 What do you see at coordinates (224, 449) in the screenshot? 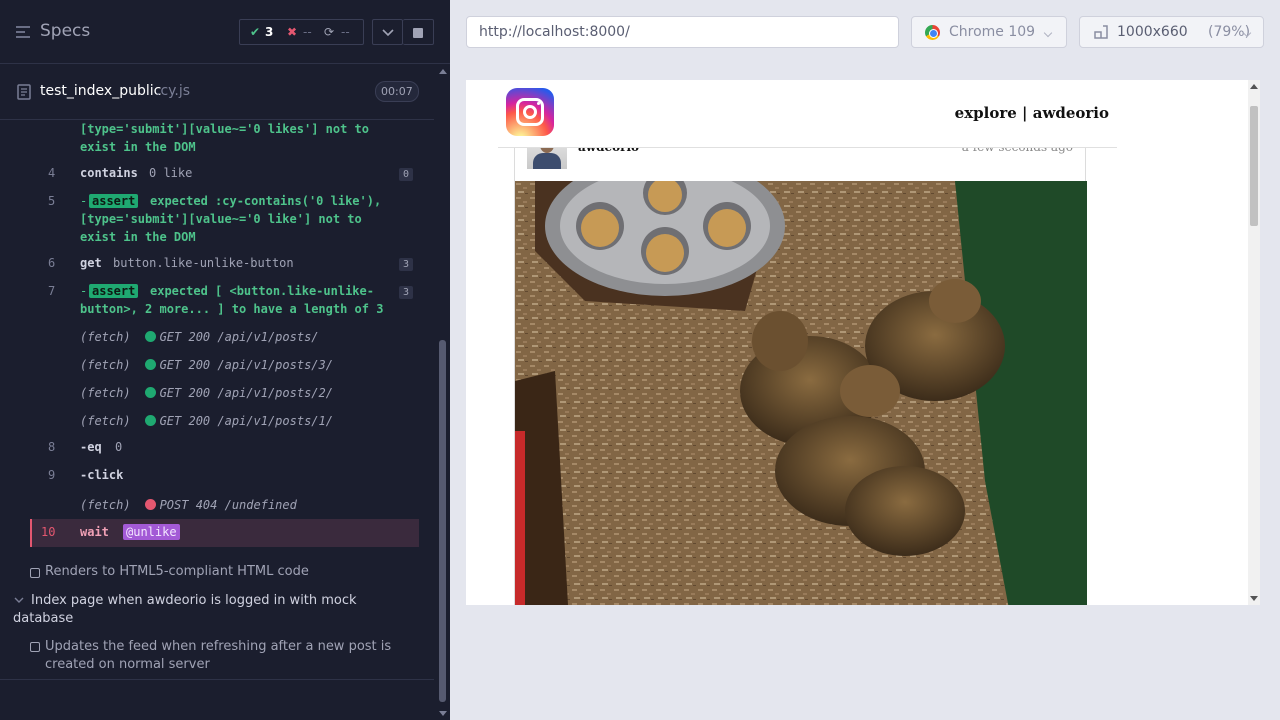
I see `command-row: 8 -eq 0` at bounding box center [224, 449].